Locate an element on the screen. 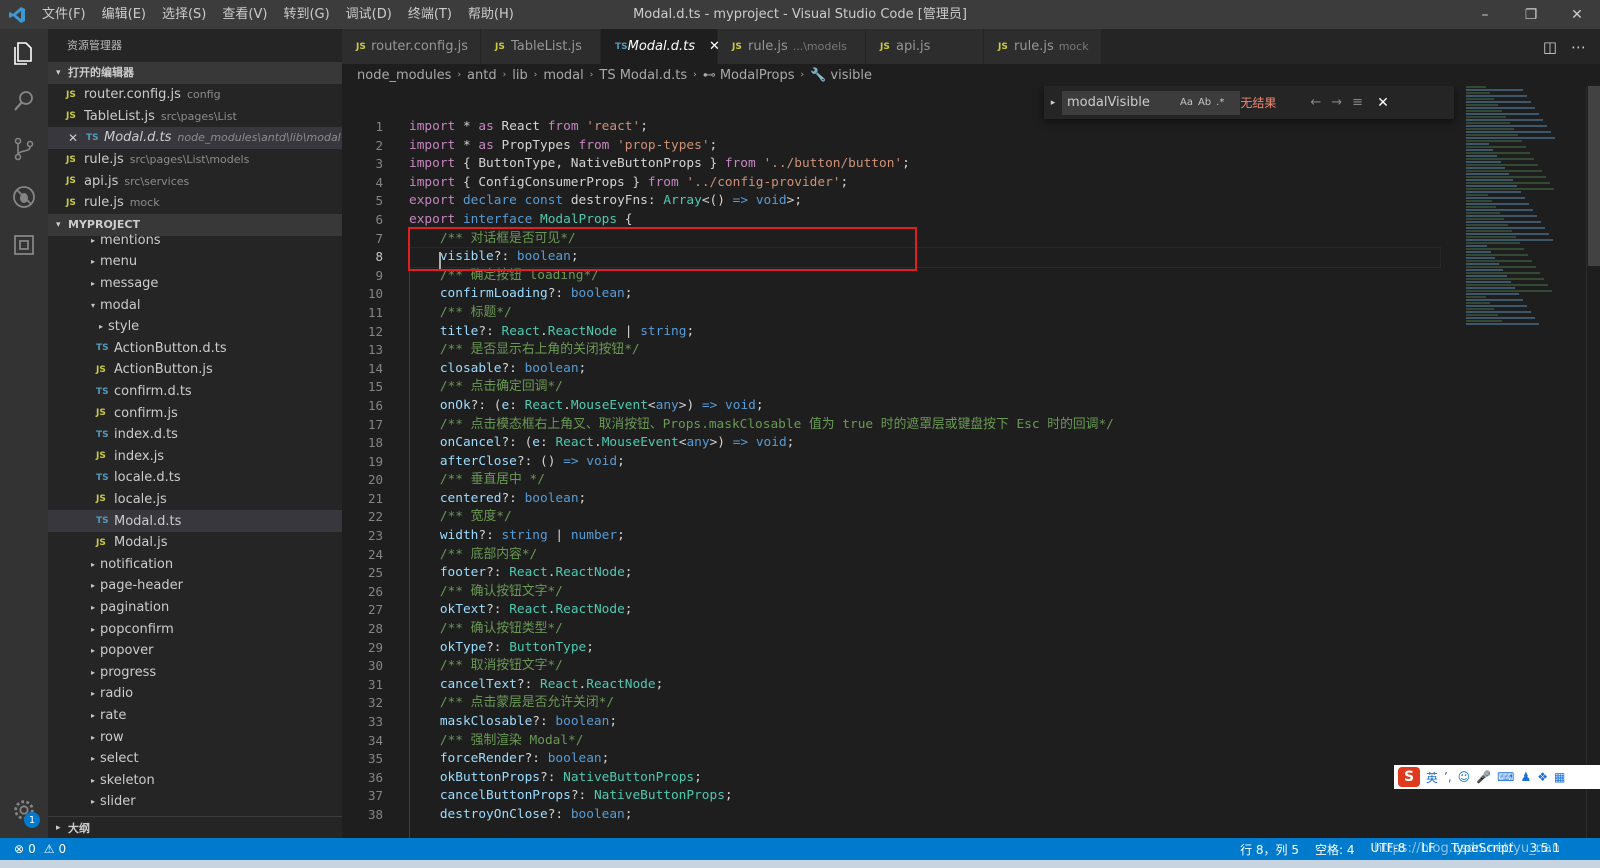 This screenshot has height=868, width=1600. toggle-replace-icon: ▸ is located at coordinates (1053, 103).